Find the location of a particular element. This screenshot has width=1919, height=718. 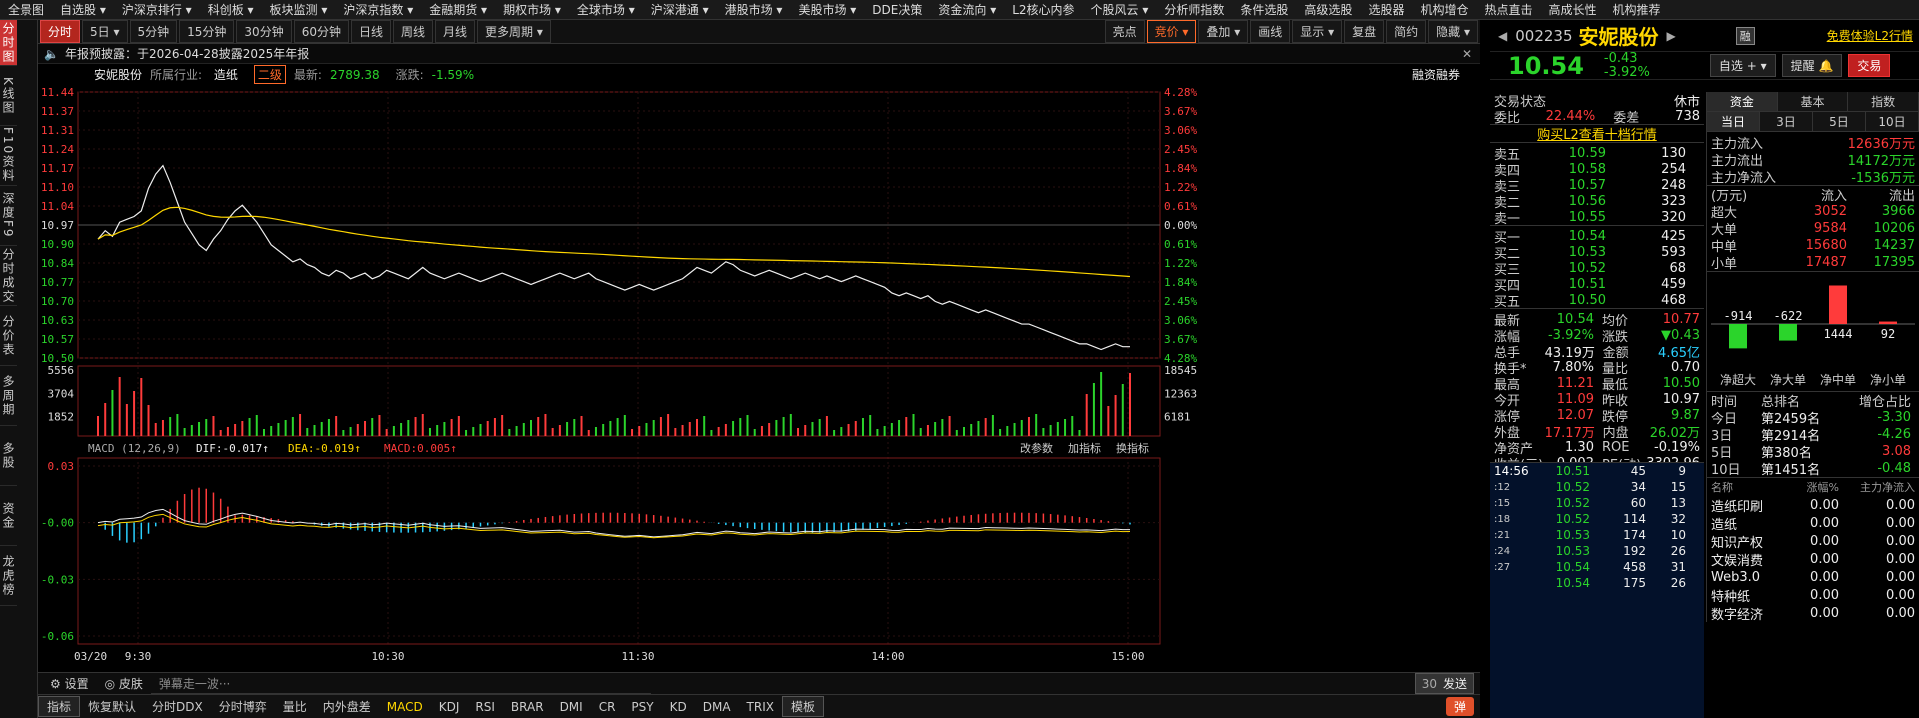

trade-button: 交易 is located at coordinates (1869, 65).